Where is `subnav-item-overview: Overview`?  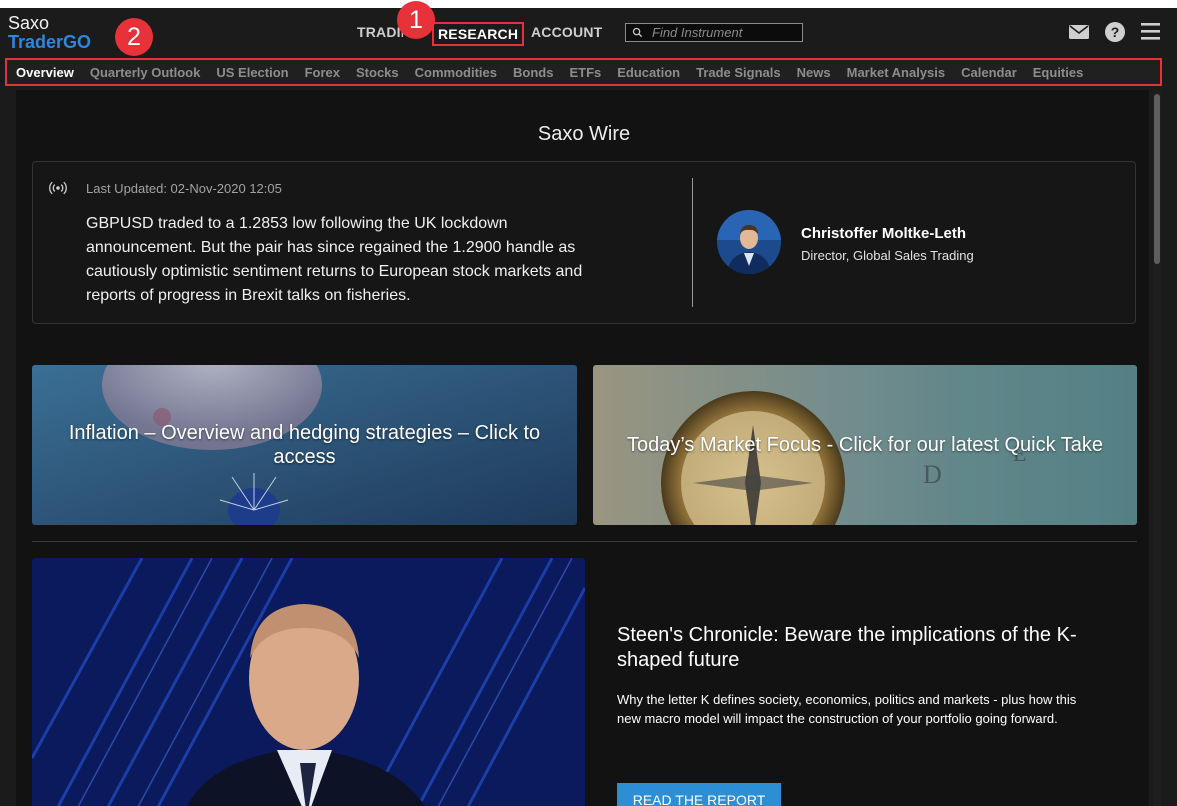 subnav-item-overview: Overview is located at coordinates (45, 72).